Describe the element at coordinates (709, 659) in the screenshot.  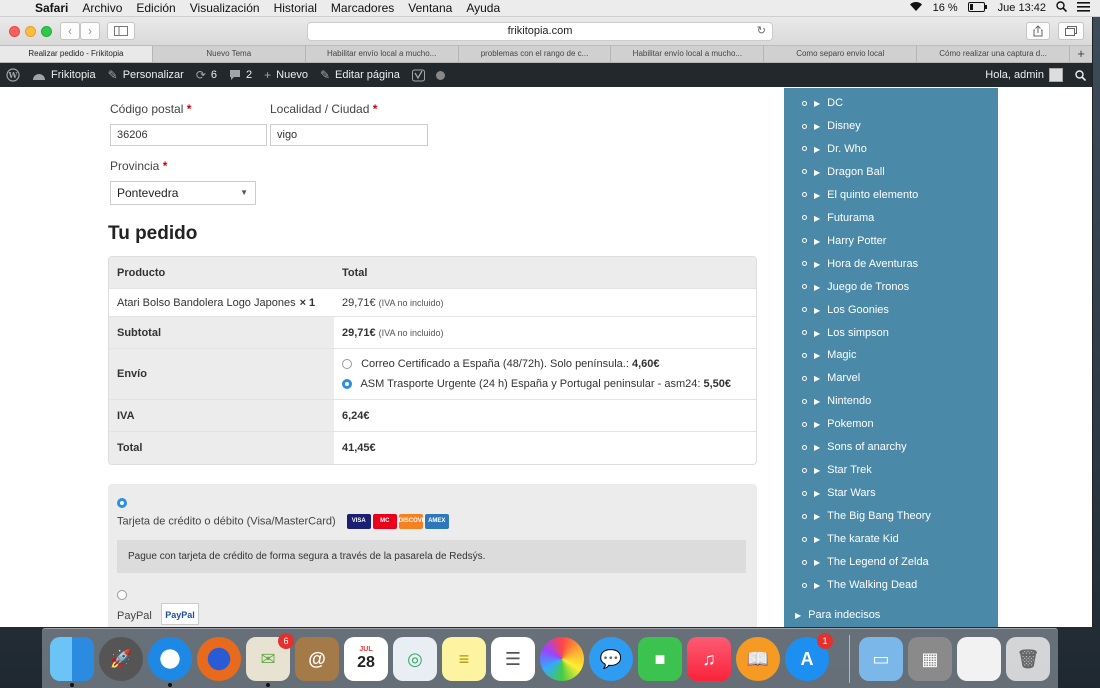
I see `itunes-icon: ♫` at that location.